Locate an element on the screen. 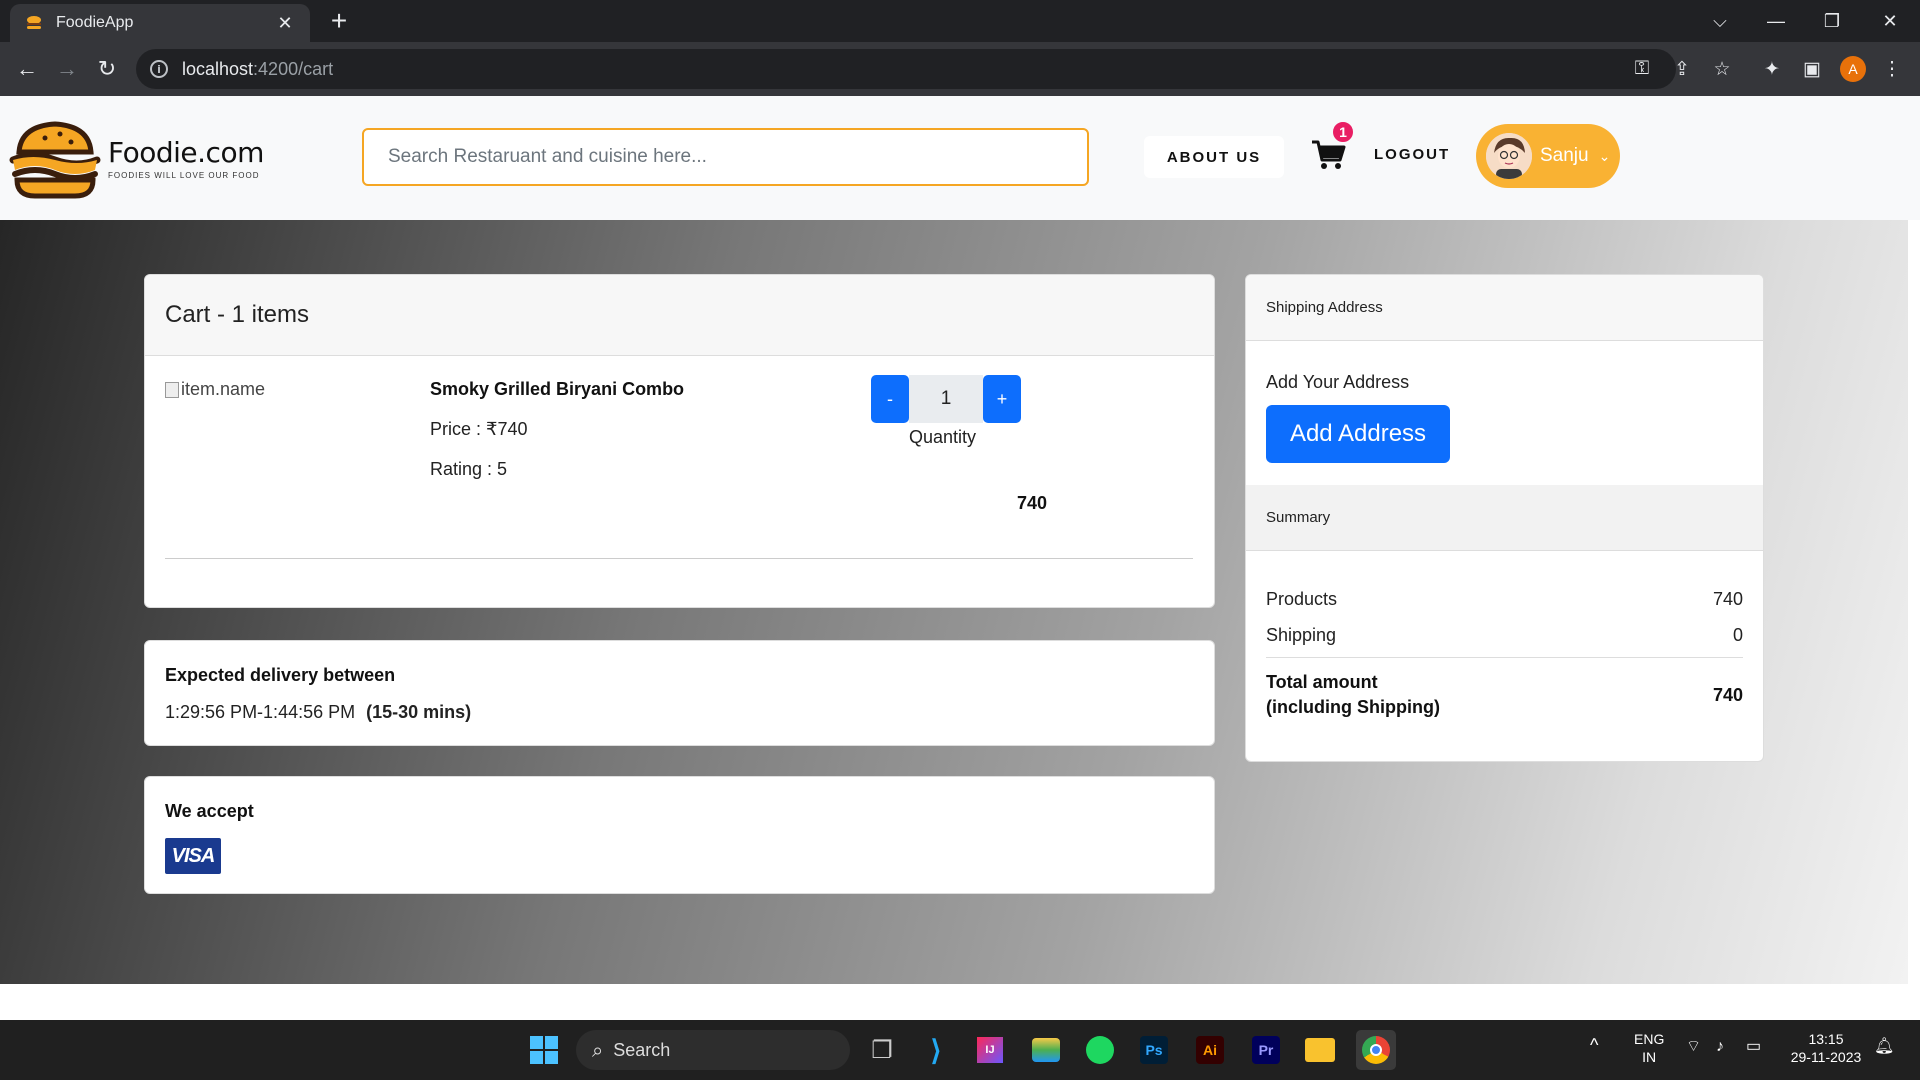 This screenshot has width=1920, height=1080. shipping-header: Shipping Address is located at coordinates (1504, 308).